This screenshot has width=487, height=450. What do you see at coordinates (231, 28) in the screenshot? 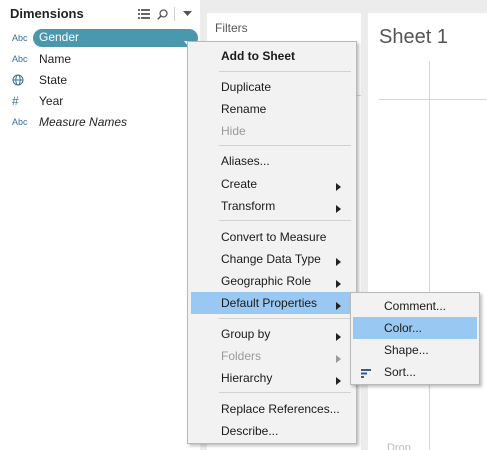
I see `filters-label: Filters` at bounding box center [231, 28].